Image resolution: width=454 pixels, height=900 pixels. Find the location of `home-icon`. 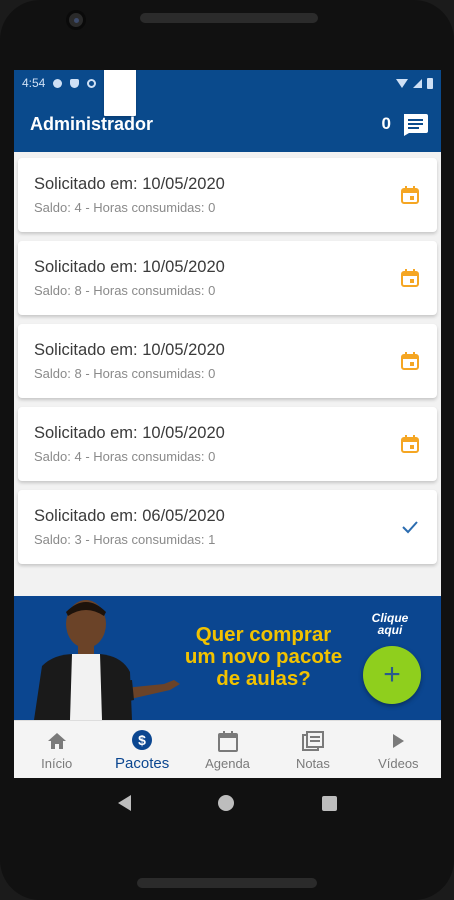

home-icon is located at coordinates (56, 740).